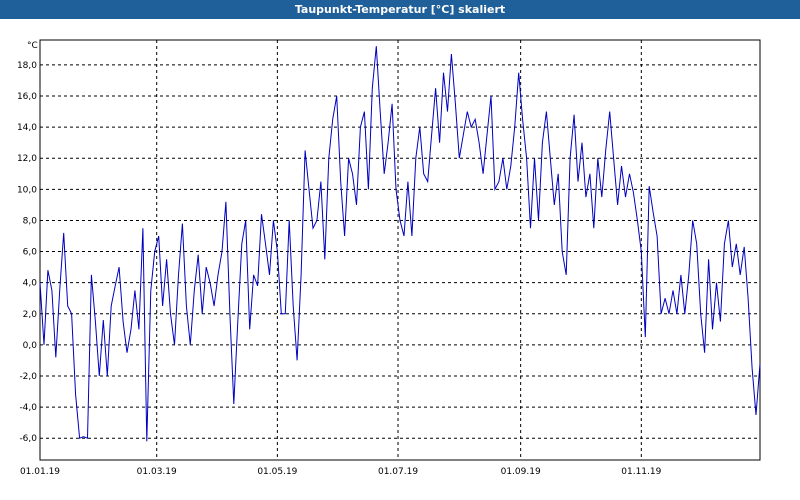  Describe the element at coordinates (28, 377) in the screenshot. I see `y-tick-label: -2,0` at that location.